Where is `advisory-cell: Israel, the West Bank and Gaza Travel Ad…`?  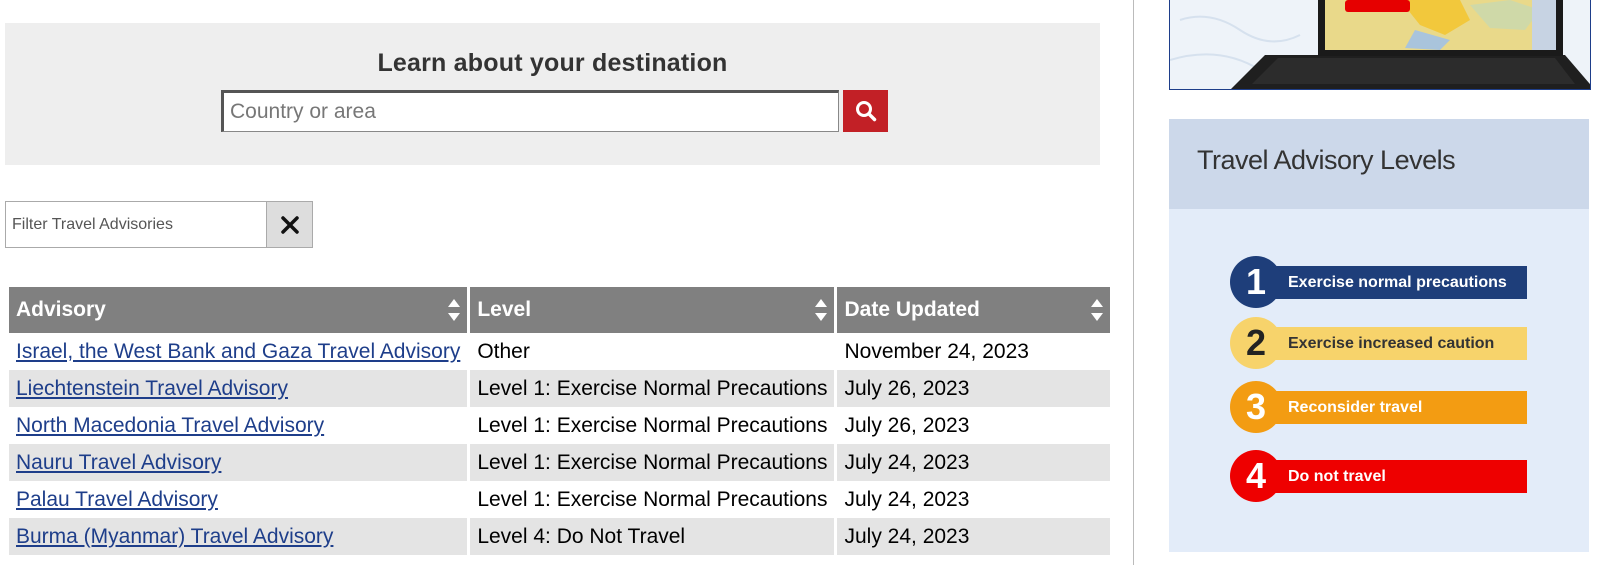 advisory-cell: Israel, the West Bank and Gaza Travel Ad… is located at coordinates (238, 351).